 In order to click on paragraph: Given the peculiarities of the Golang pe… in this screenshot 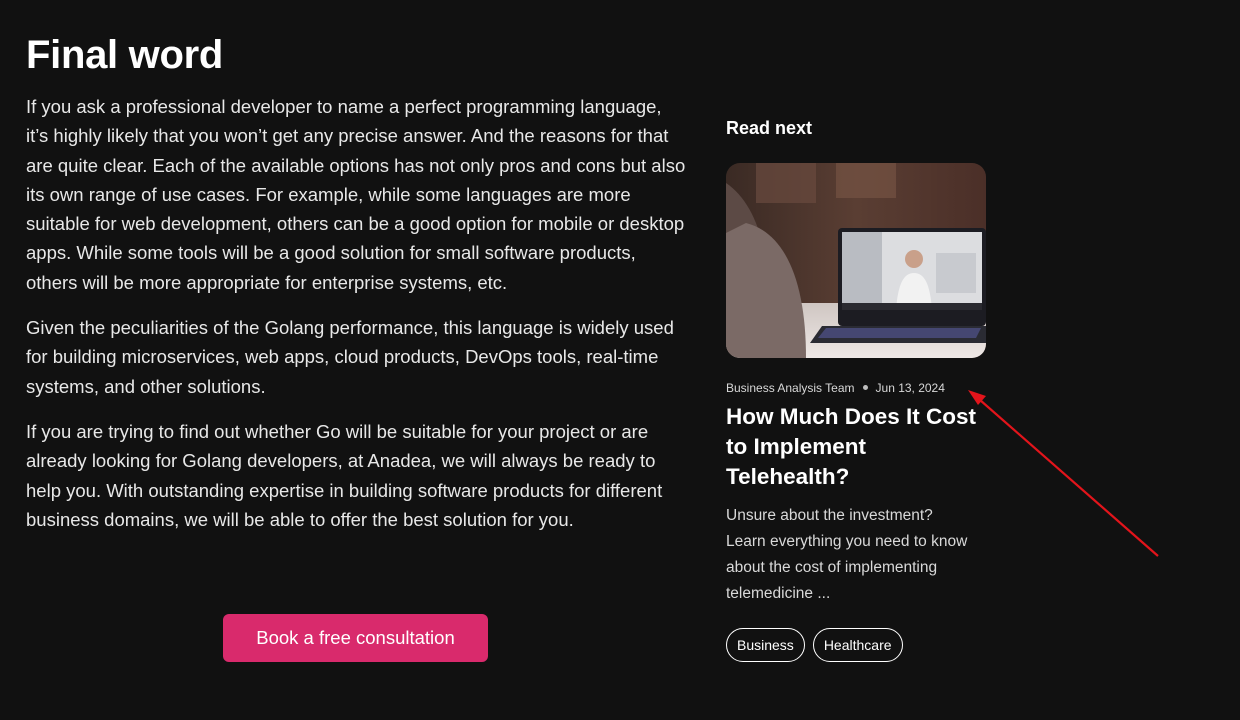, I will do `click(350, 357)`.